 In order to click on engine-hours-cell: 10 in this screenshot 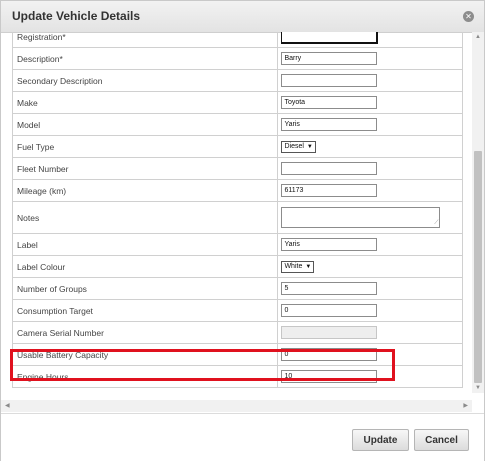, I will do `click(370, 376)`.